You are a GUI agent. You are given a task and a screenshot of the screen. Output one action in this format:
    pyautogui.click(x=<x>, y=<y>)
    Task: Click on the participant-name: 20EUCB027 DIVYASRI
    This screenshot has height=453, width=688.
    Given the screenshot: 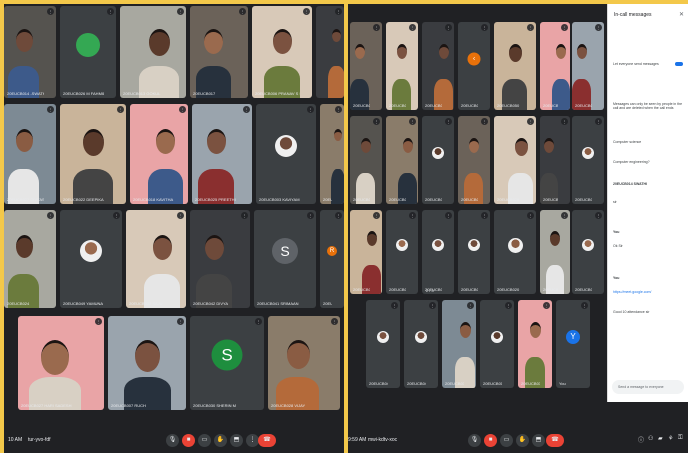 What is the action you would take?
    pyautogui.click(x=25, y=199)
    